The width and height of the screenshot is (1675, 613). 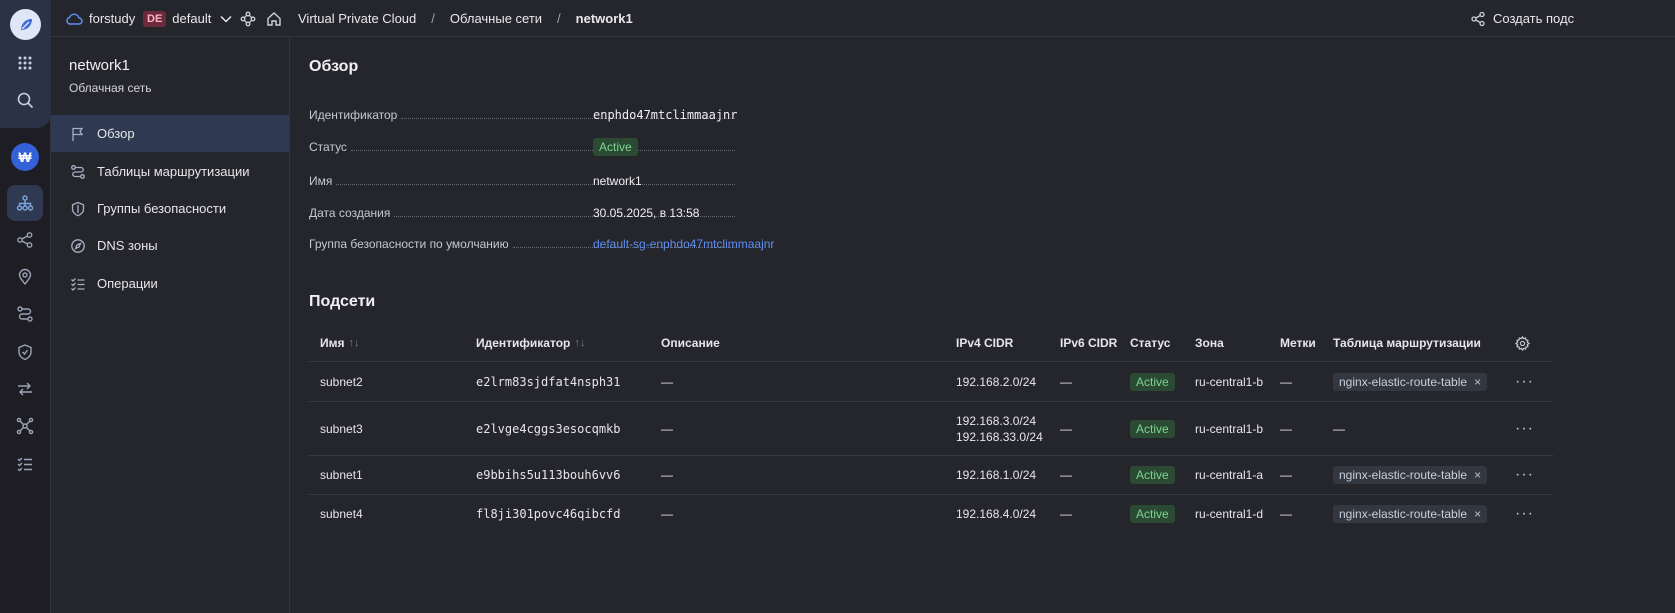 I want to click on nav-item-label: Группы безопасности, so click(x=162, y=208).